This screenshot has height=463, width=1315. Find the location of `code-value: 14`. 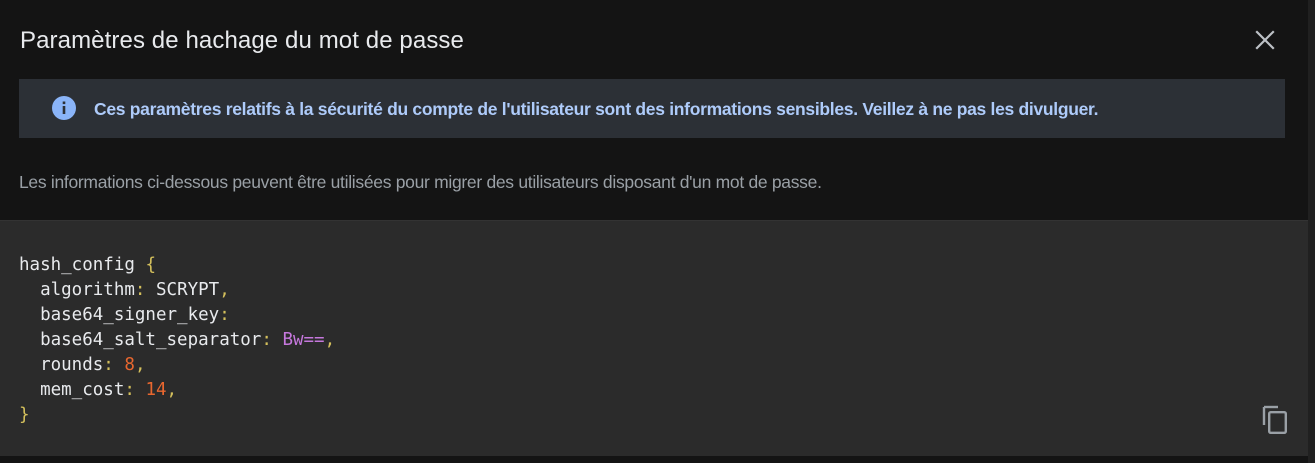

code-value: 14 is located at coordinates (156, 390).